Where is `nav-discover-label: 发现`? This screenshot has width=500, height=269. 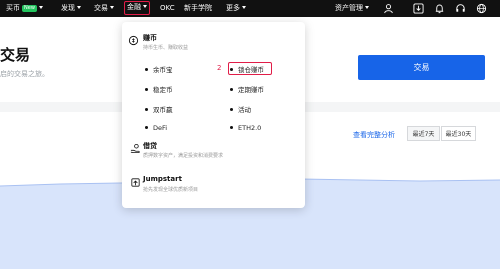
nav-discover-label: 发现 is located at coordinates (68, 8).